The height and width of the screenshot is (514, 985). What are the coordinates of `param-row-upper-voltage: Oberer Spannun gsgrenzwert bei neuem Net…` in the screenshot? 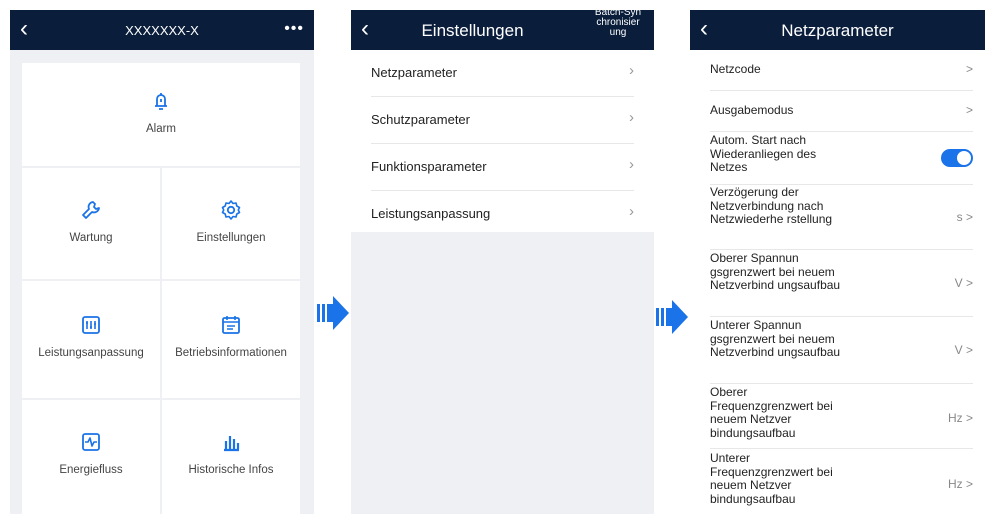 It's located at (841, 283).